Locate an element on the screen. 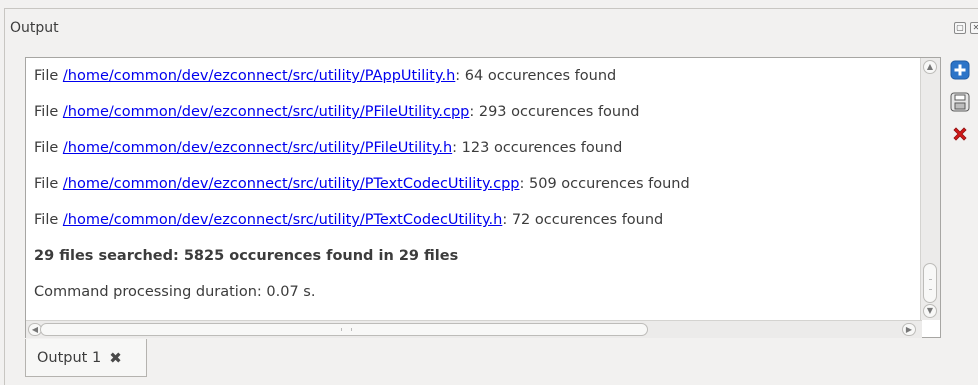 The image size is (978, 385). horizontal-scrollbar: ◀ ▶ is located at coordinates (474, 329).